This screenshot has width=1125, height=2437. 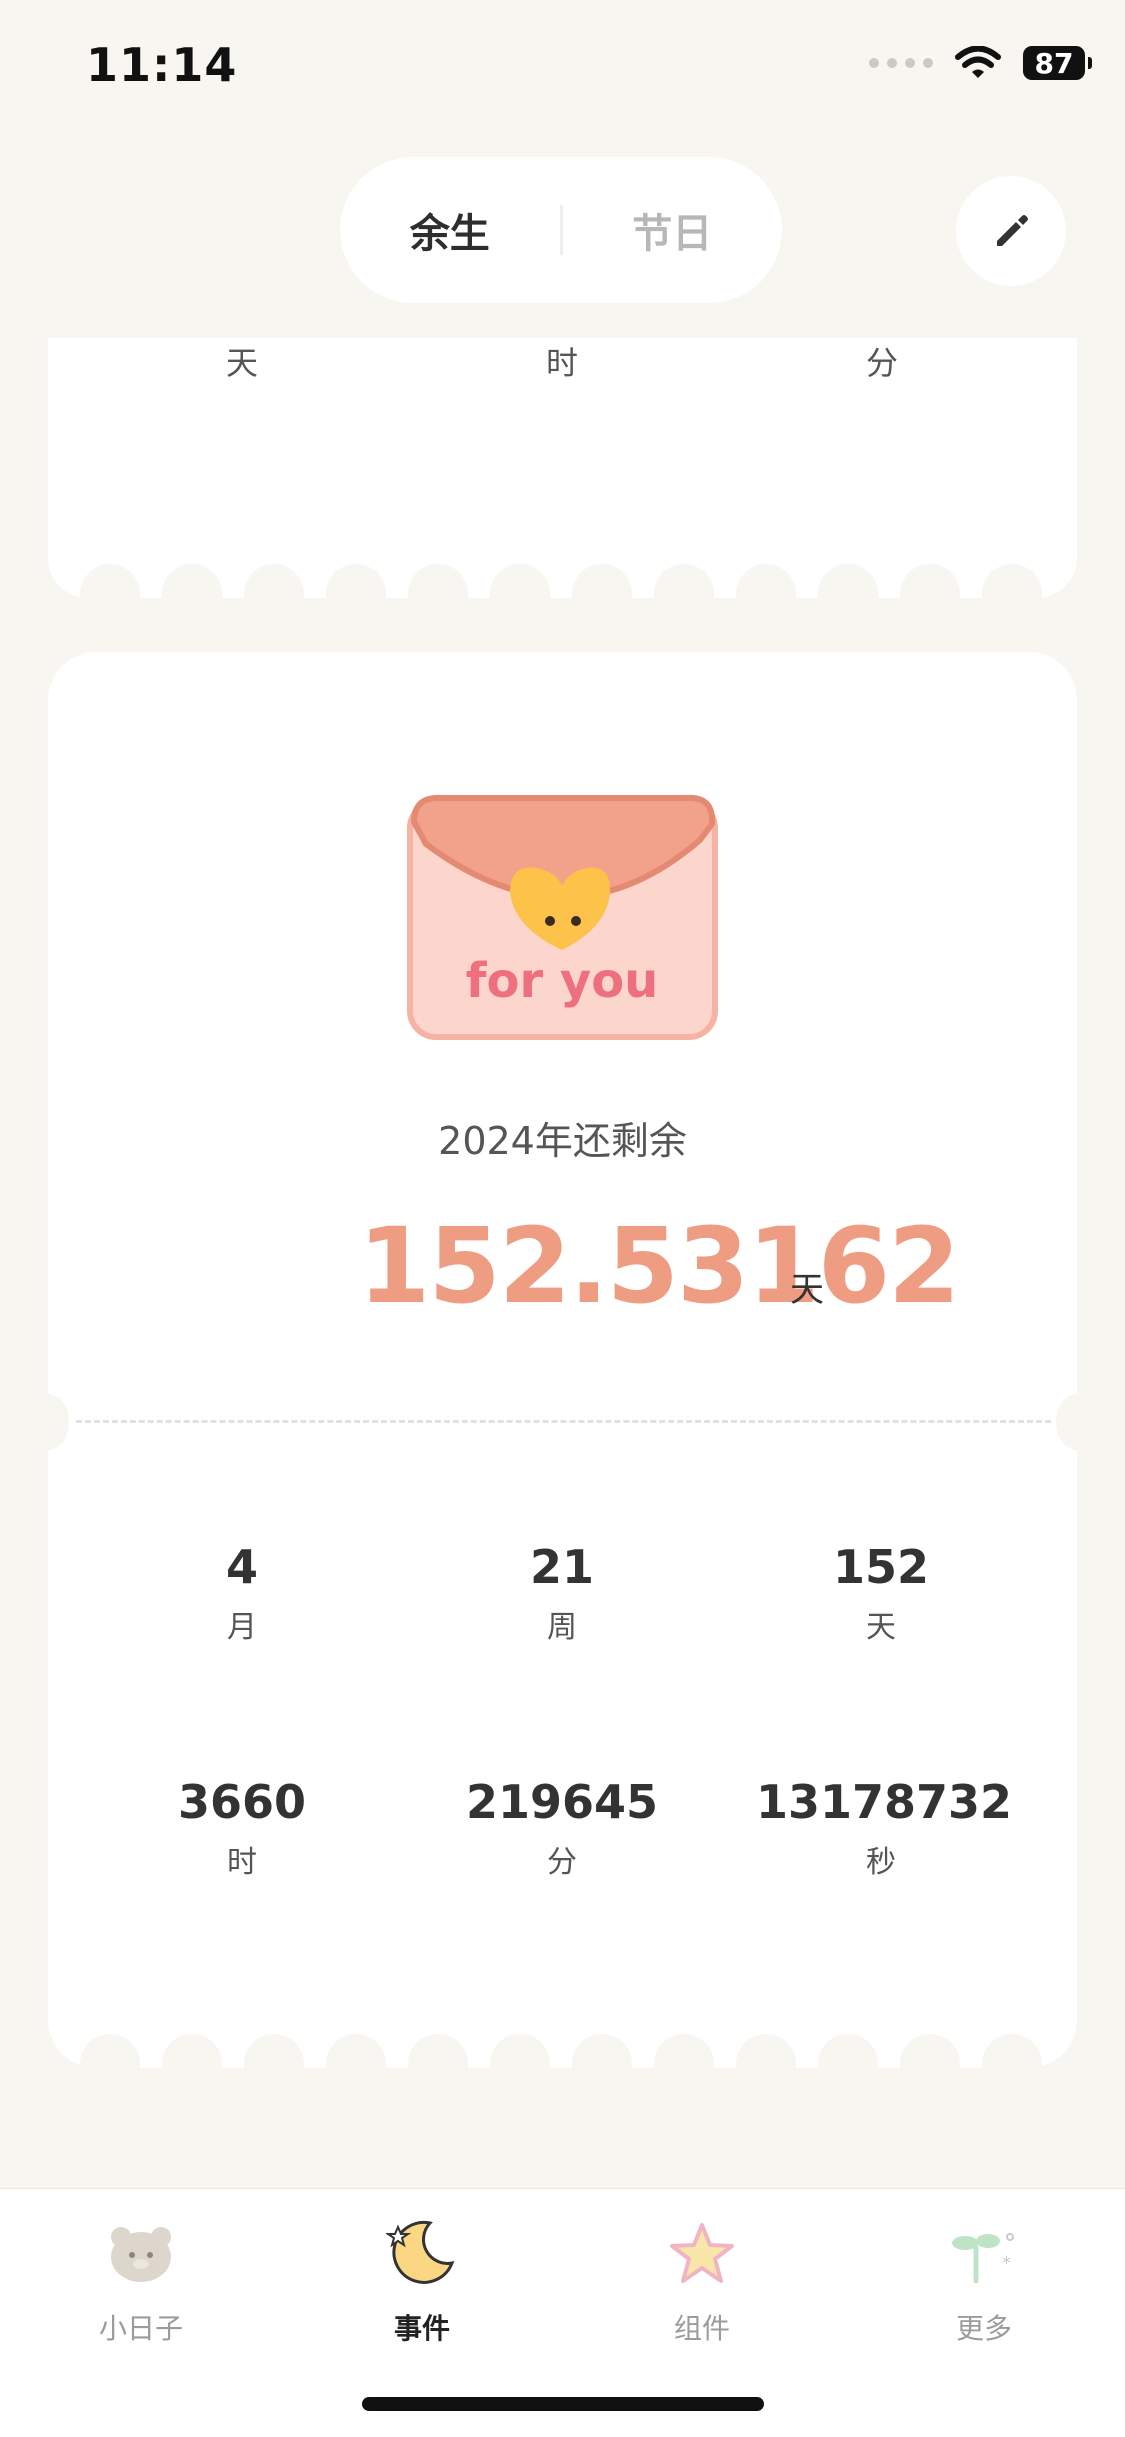 What do you see at coordinates (562, 1862) in the screenshot?
I see `stat-label: 分` at bounding box center [562, 1862].